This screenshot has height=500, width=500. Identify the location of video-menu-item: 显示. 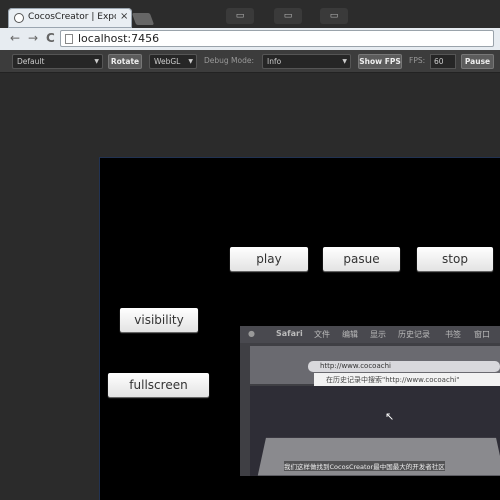
(378, 334).